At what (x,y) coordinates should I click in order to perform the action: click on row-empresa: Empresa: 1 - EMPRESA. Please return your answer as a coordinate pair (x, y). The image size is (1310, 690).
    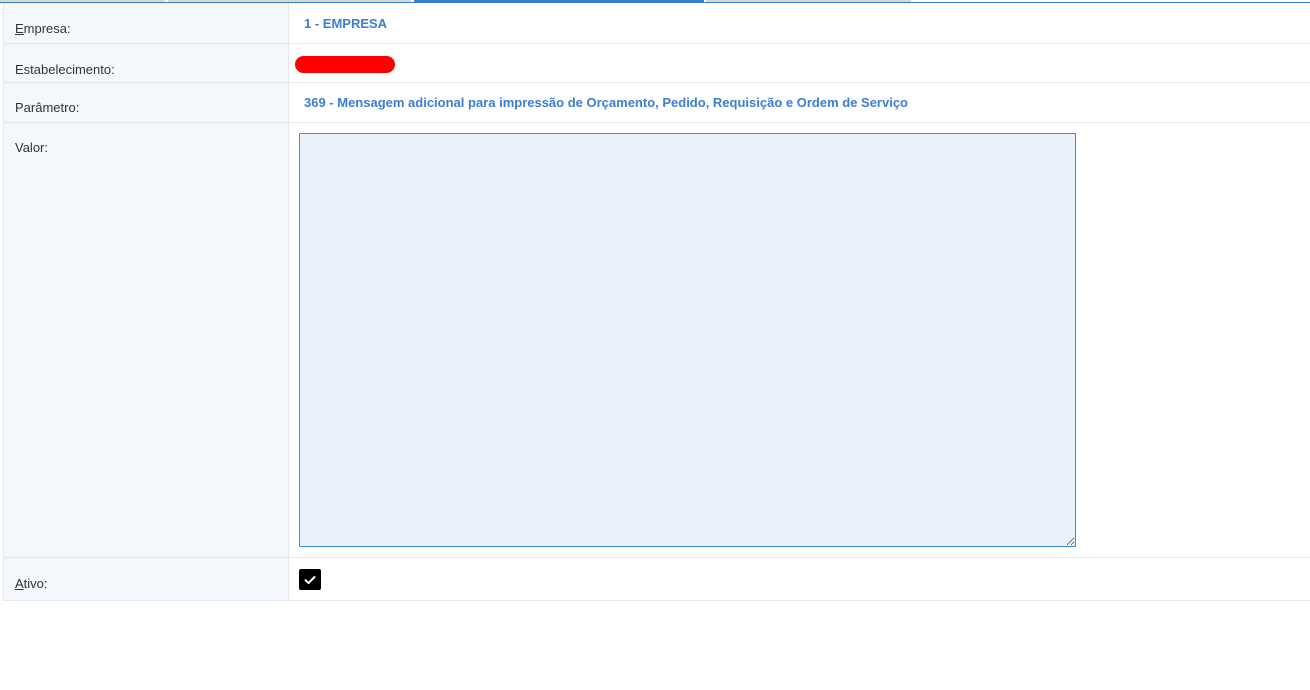
    Looking at the image, I should click on (656, 23).